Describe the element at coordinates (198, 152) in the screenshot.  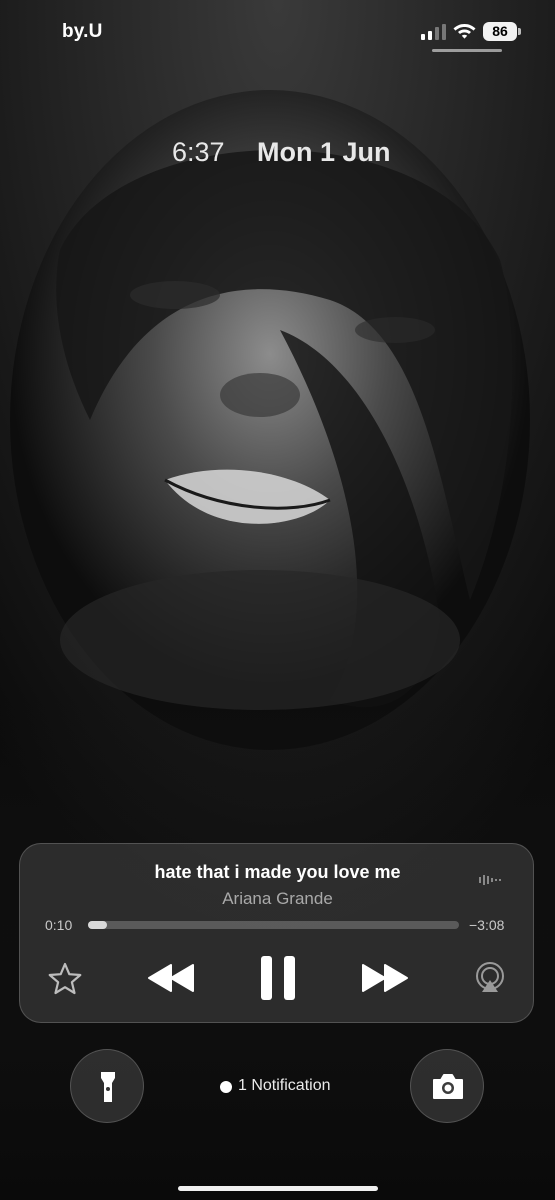
I see `time-label: 6:37` at that location.